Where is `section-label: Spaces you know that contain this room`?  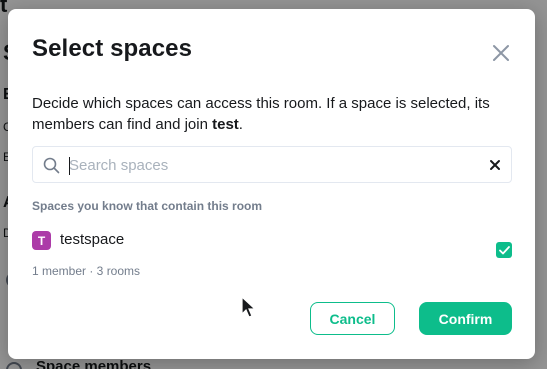 section-label: Spaces you know that contain this room is located at coordinates (147, 206).